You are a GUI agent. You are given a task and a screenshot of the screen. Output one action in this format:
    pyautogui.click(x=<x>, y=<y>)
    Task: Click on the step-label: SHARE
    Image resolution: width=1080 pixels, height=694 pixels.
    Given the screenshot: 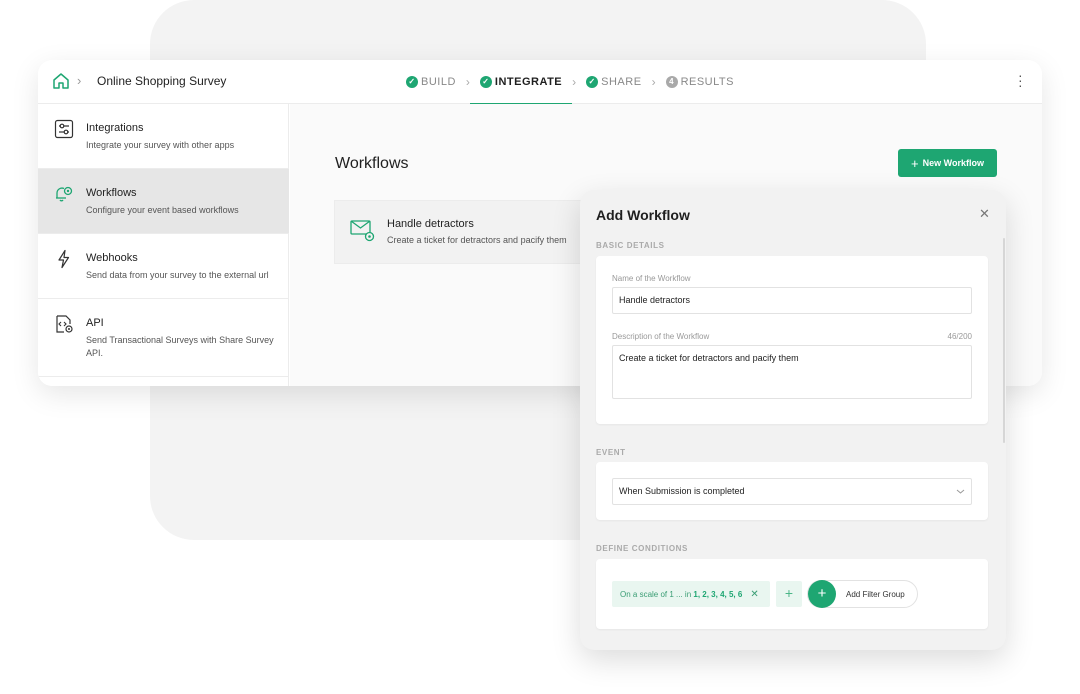 What is the action you would take?
    pyautogui.click(x=621, y=82)
    